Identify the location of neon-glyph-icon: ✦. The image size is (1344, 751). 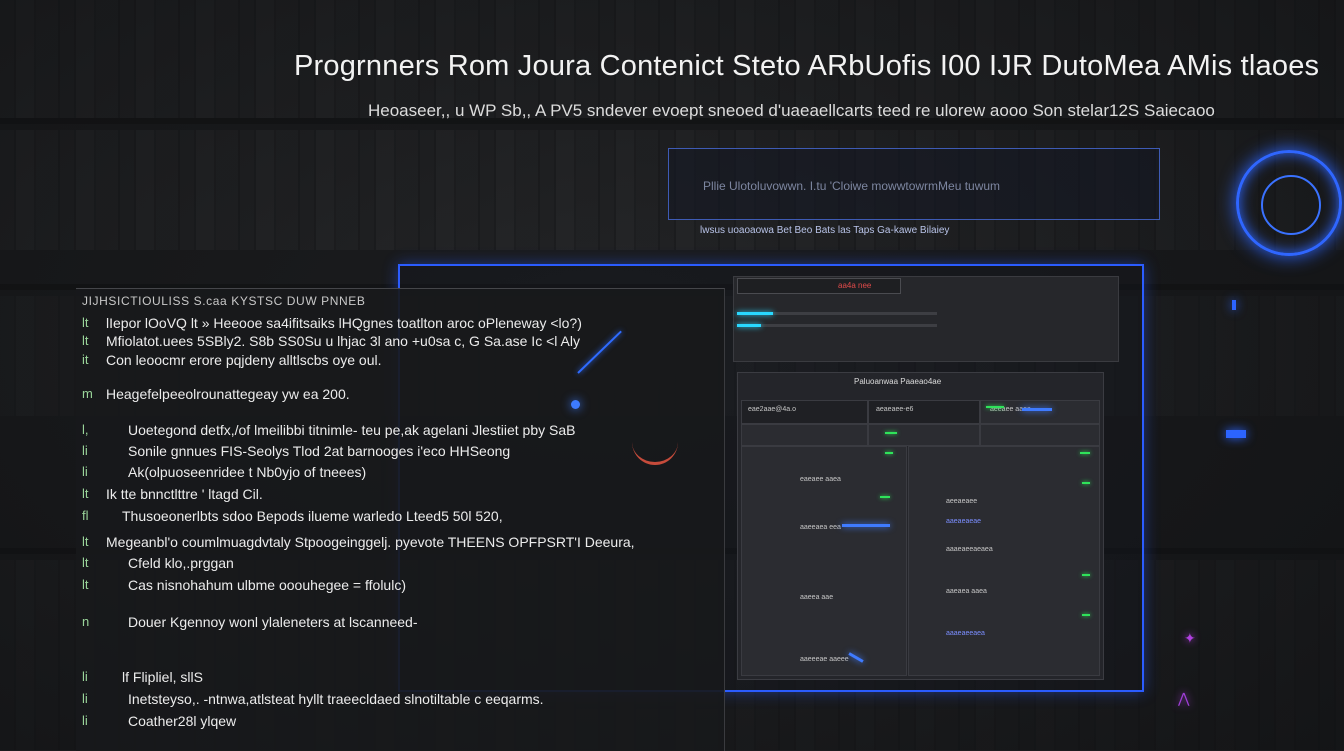
(1190, 638).